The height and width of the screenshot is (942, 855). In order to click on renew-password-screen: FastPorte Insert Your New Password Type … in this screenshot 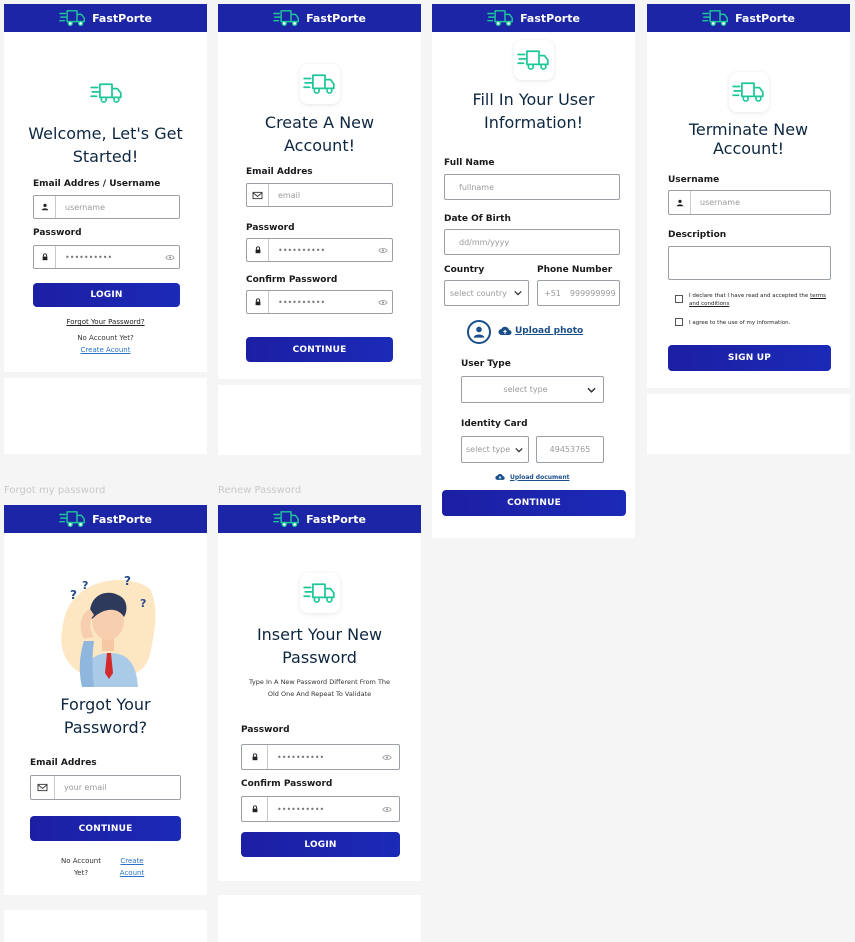, I will do `click(319, 693)`.